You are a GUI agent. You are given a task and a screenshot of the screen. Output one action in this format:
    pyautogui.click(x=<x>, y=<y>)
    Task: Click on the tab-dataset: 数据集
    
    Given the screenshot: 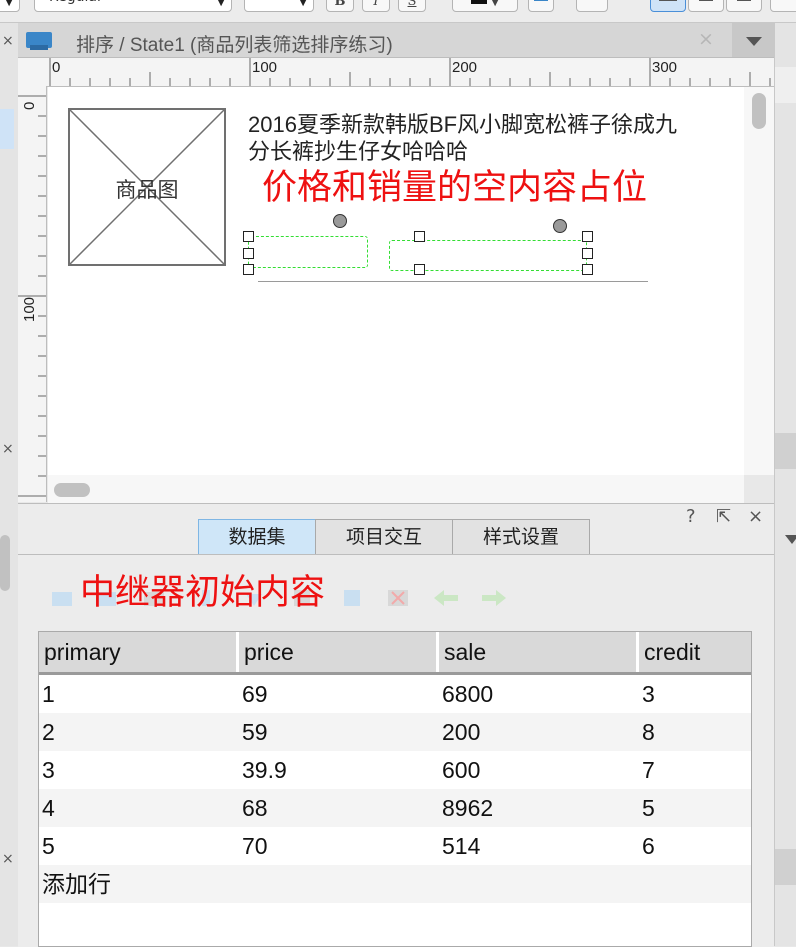 What is the action you would take?
    pyautogui.click(x=257, y=537)
    